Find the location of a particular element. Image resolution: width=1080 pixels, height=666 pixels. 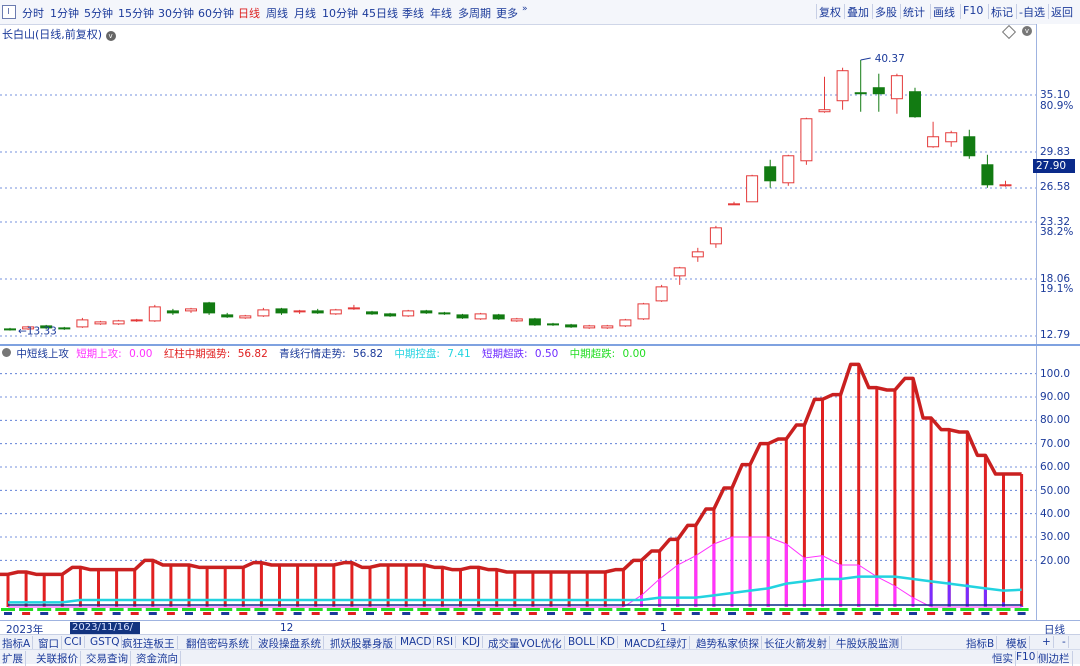

extension-tab-bar: 扩展 关联报价 交易查询 资金流向 恒实 F10 侧边栏 is located at coordinates (540, 657).